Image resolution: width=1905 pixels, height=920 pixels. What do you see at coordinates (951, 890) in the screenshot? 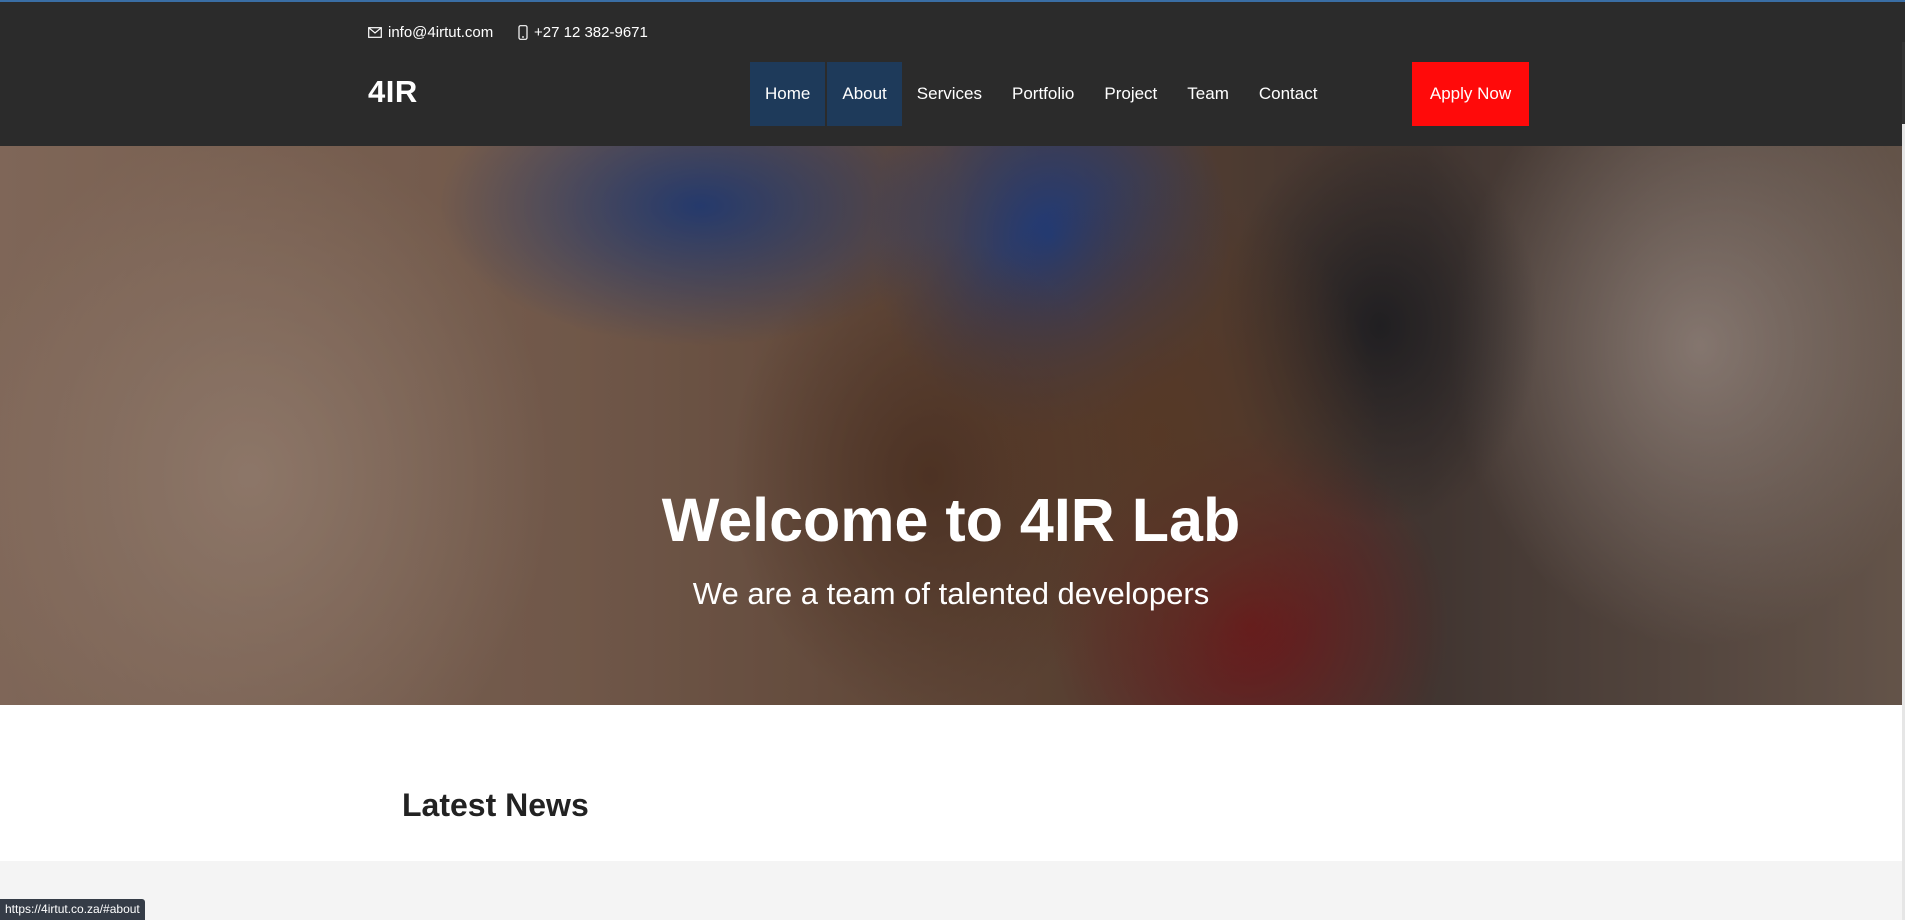
I see `news-content-area` at bounding box center [951, 890].